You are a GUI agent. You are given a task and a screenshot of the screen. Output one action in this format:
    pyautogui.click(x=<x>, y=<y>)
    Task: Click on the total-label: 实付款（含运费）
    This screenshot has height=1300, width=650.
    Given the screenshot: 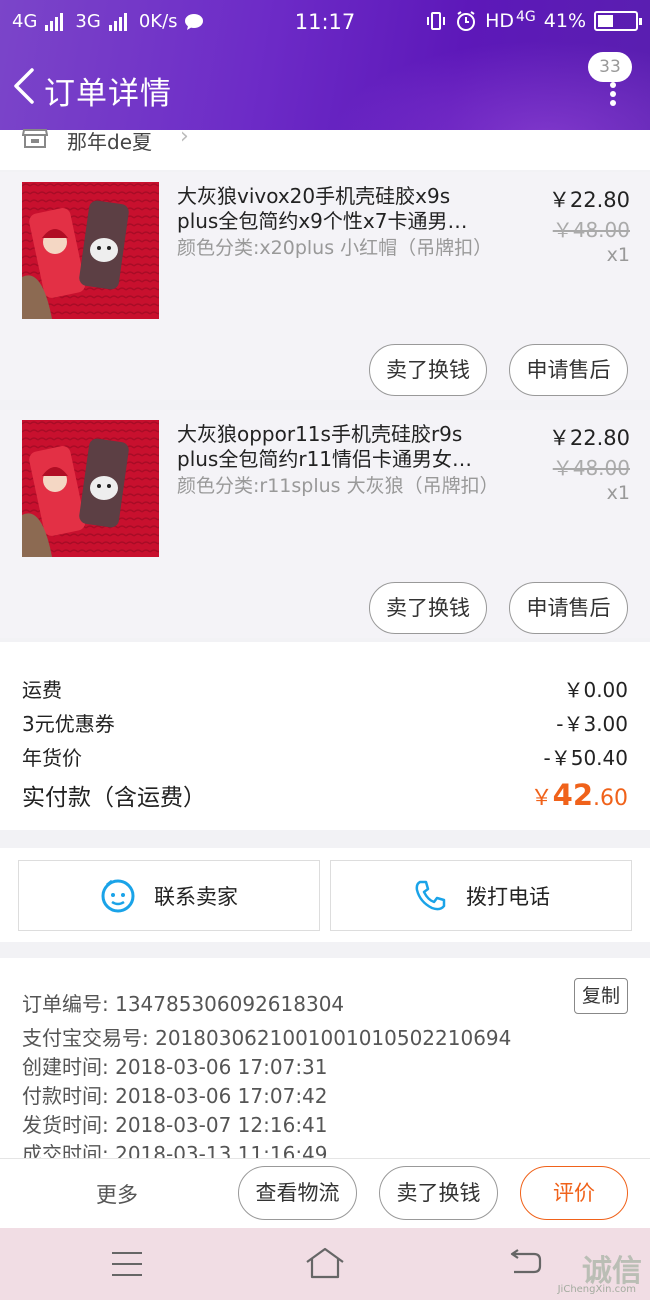 What is the action you would take?
    pyautogui.click(x=114, y=798)
    